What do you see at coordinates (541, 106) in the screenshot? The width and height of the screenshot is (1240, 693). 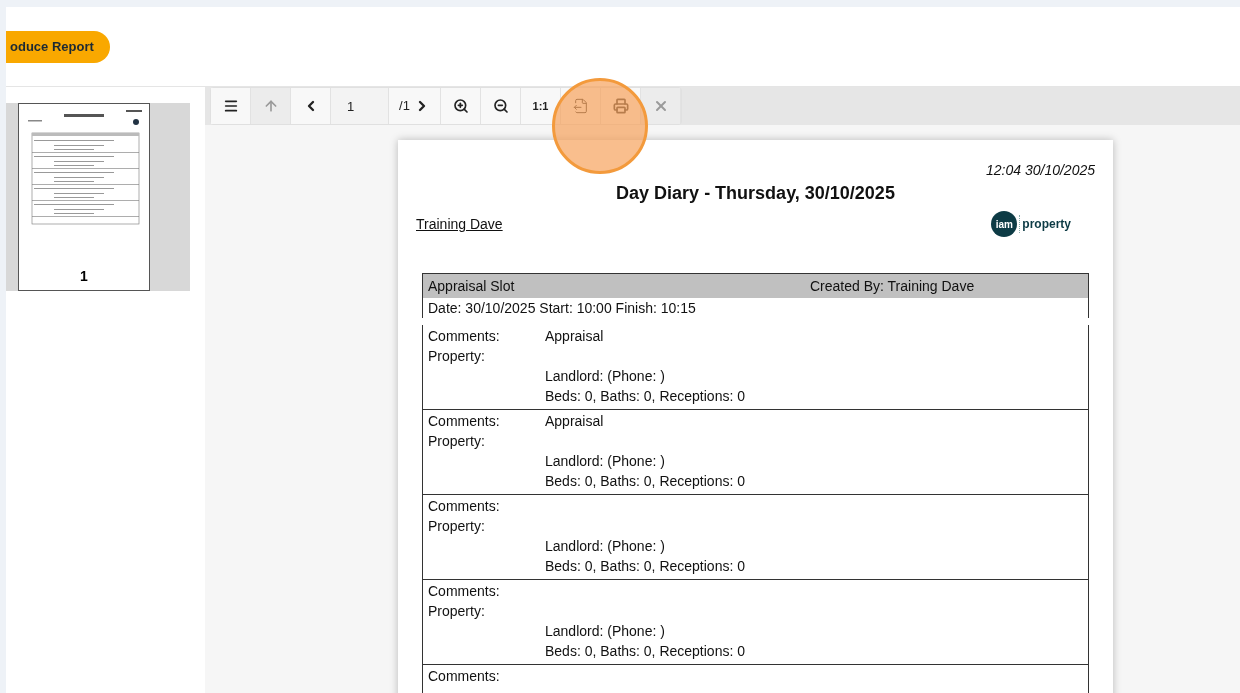 I see `actual-size-button: 1:1` at bounding box center [541, 106].